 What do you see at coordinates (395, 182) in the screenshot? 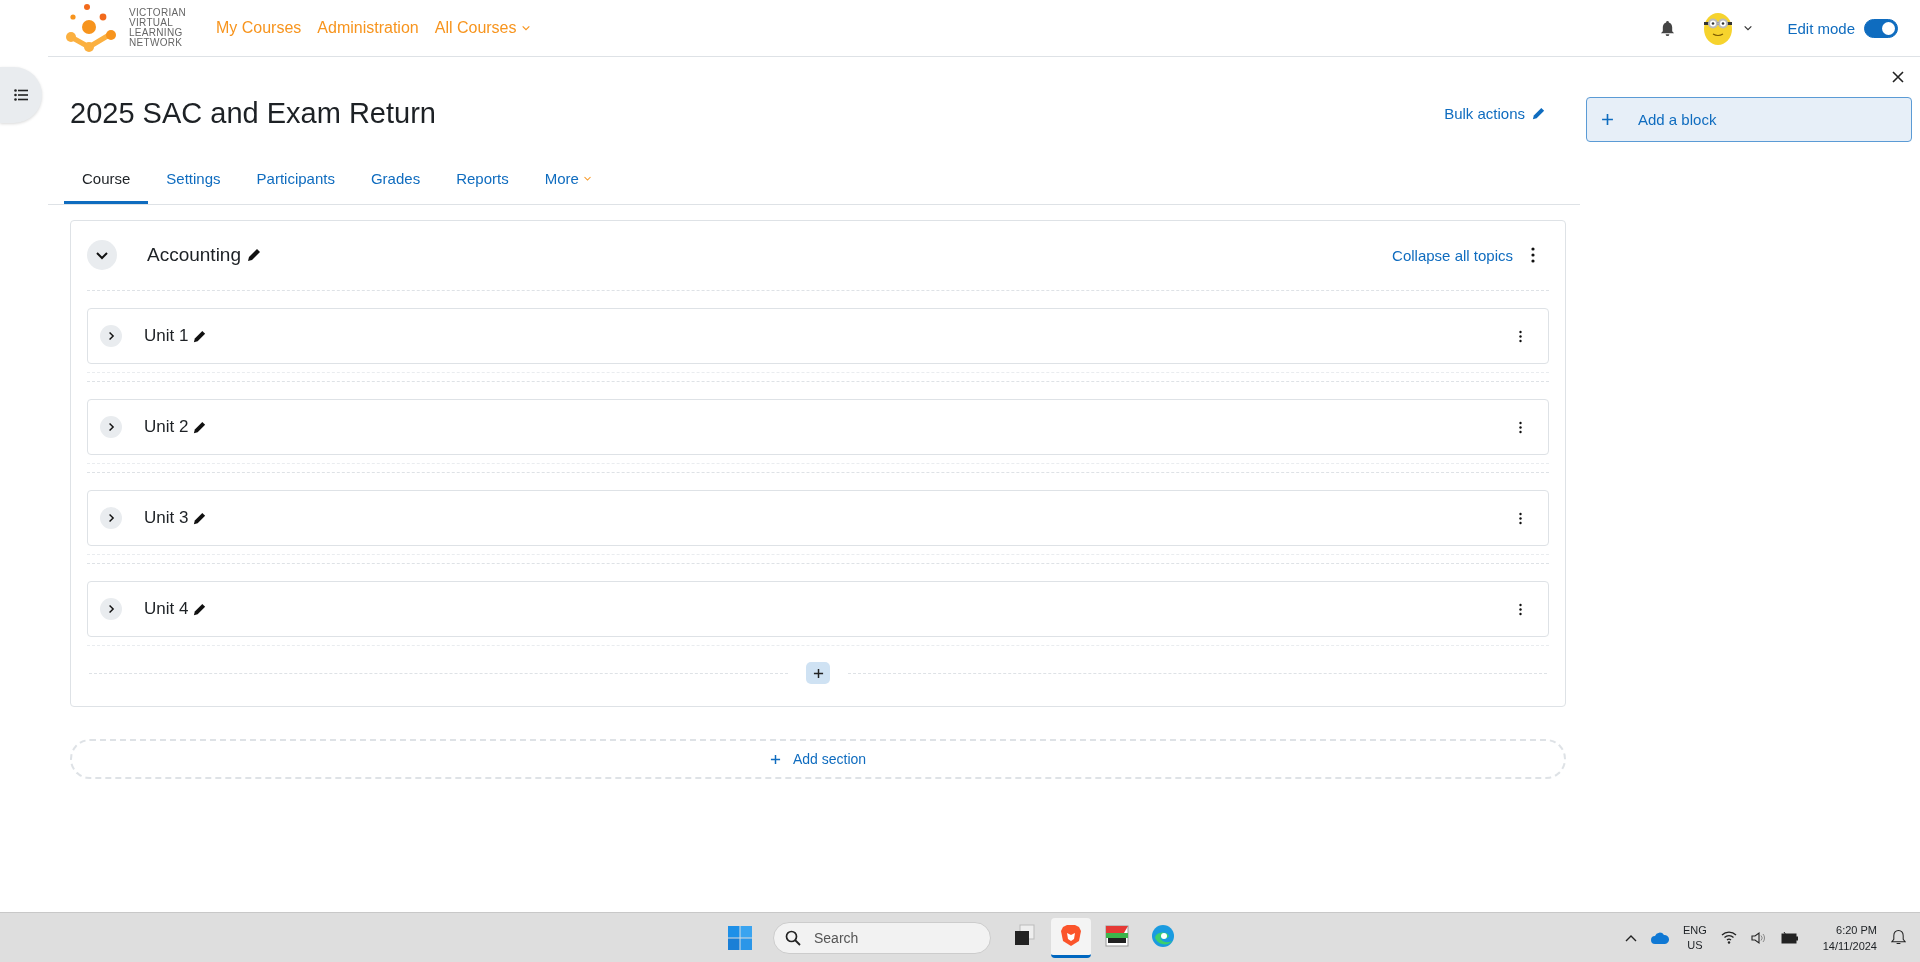
I see `nav-tab: Grades` at bounding box center [395, 182].